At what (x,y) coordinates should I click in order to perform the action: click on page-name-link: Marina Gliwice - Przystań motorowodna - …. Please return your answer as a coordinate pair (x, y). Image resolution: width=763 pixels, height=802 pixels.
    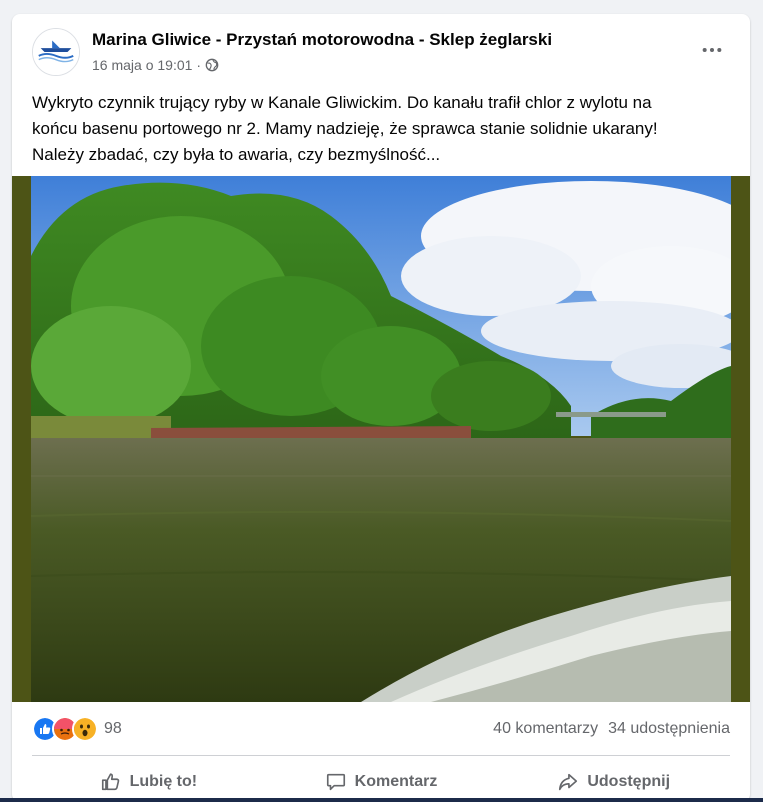
    Looking at the image, I should click on (322, 40).